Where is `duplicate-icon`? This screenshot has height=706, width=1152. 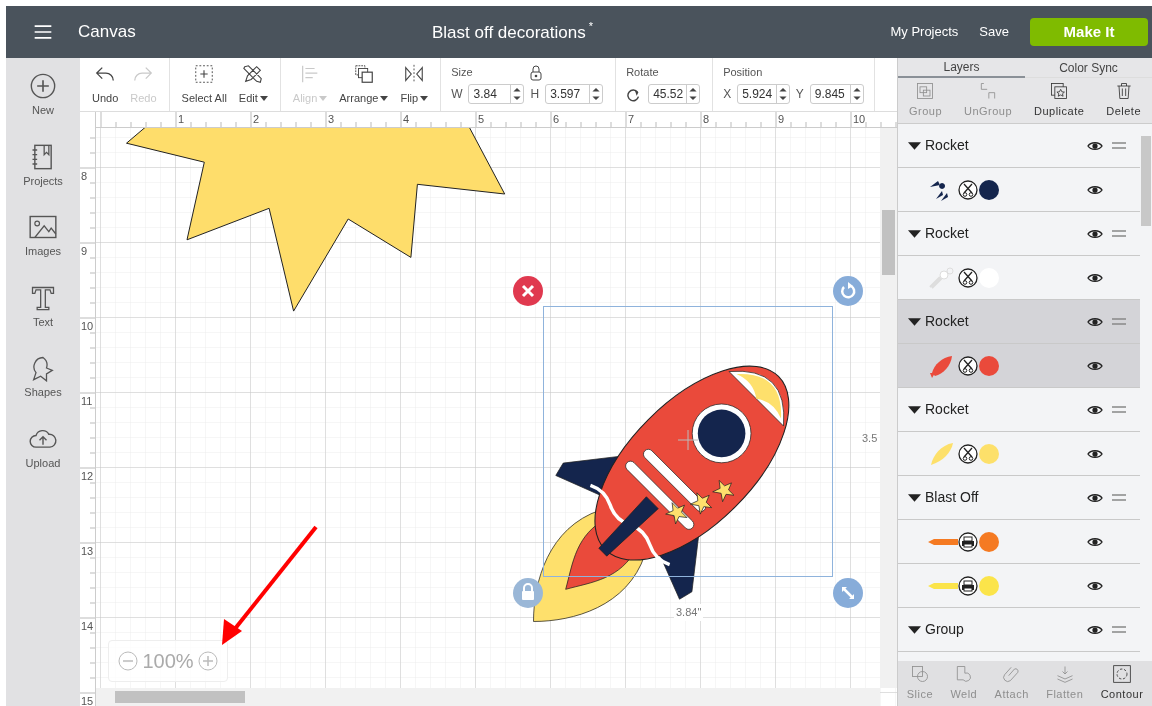
duplicate-icon is located at coordinates (1059, 91).